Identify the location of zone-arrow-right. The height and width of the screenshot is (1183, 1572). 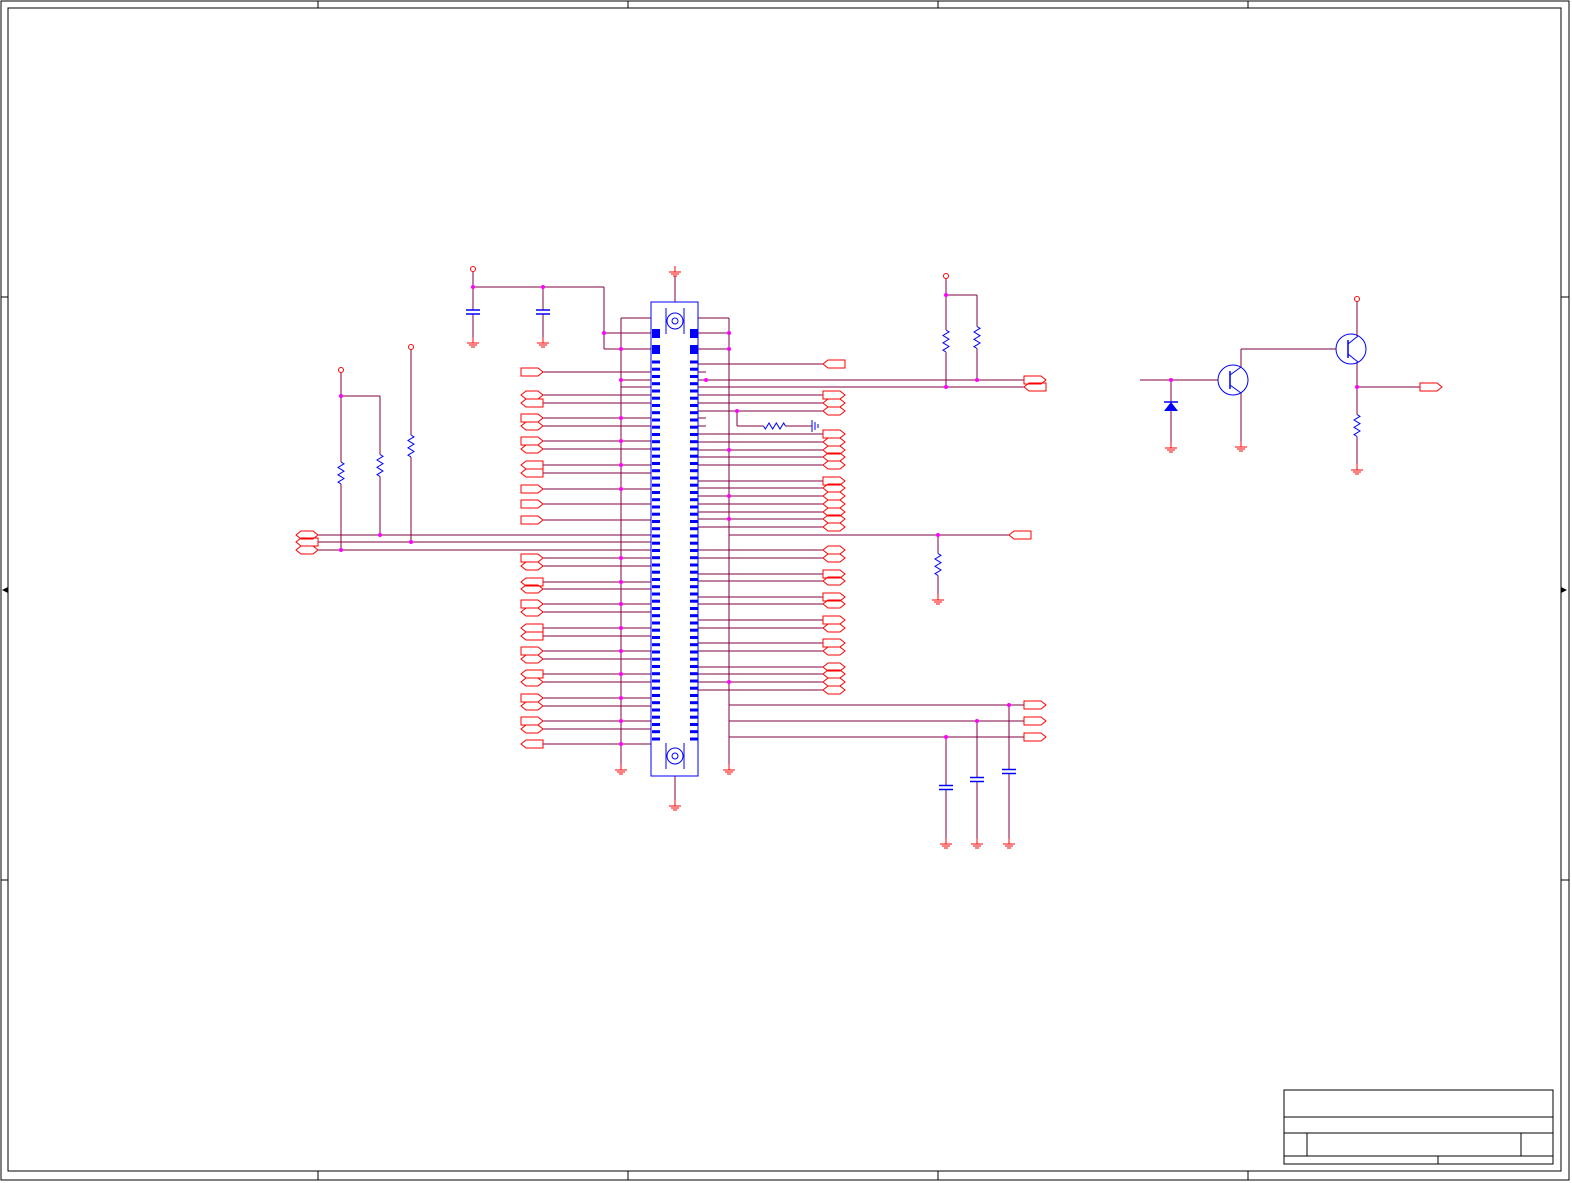
(1564, 590).